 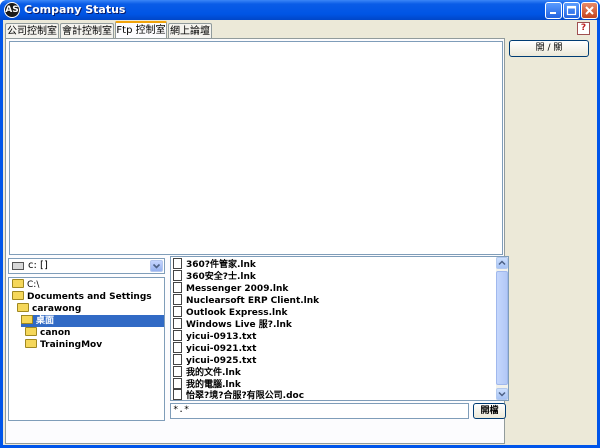 What do you see at coordinates (319, 411) in the screenshot?
I see `file-filter-input: *.*` at bounding box center [319, 411].